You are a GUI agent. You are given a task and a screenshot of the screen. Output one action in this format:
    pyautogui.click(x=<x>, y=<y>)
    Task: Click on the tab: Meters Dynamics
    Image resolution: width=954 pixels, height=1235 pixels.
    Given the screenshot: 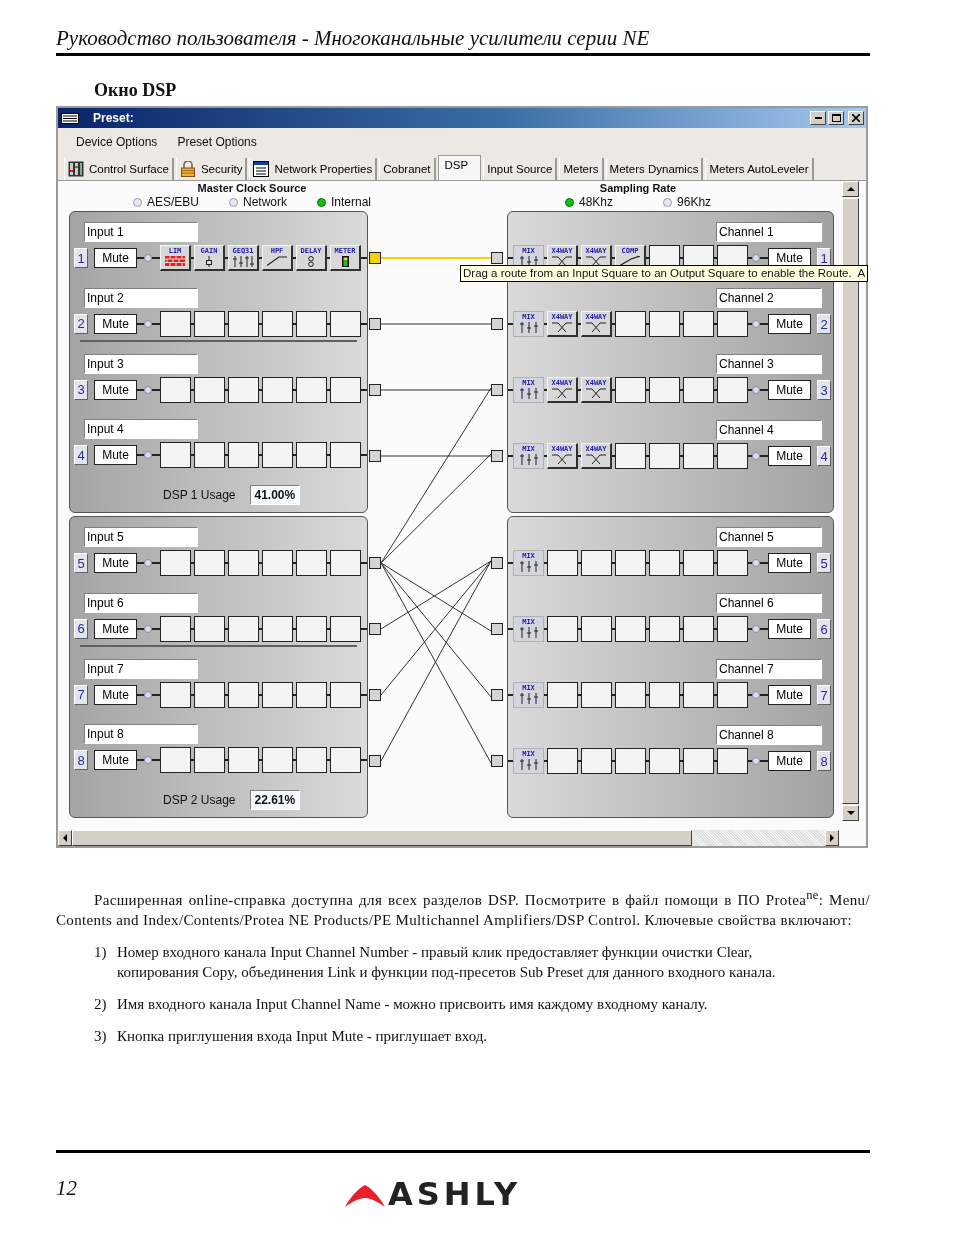 What is the action you would take?
    pyautogui.click(x=654, y=169)
    